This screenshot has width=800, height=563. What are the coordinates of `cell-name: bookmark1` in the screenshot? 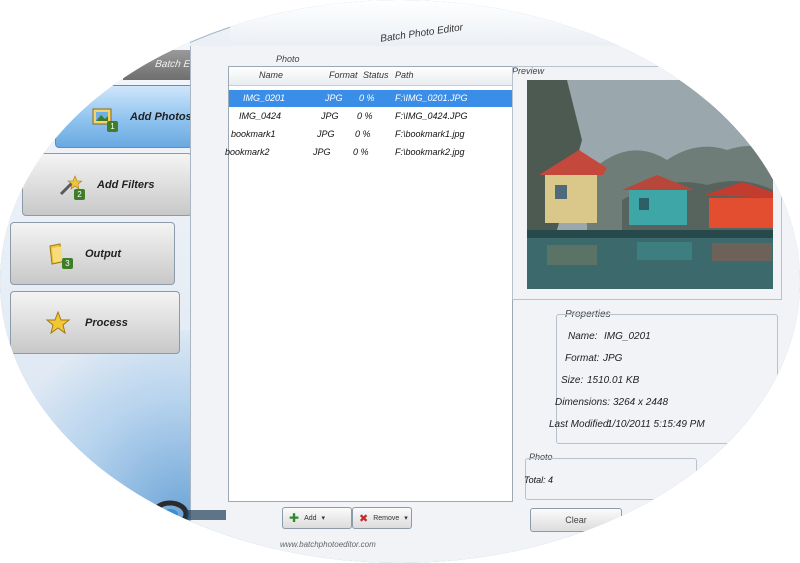 It's located at (253, 134).